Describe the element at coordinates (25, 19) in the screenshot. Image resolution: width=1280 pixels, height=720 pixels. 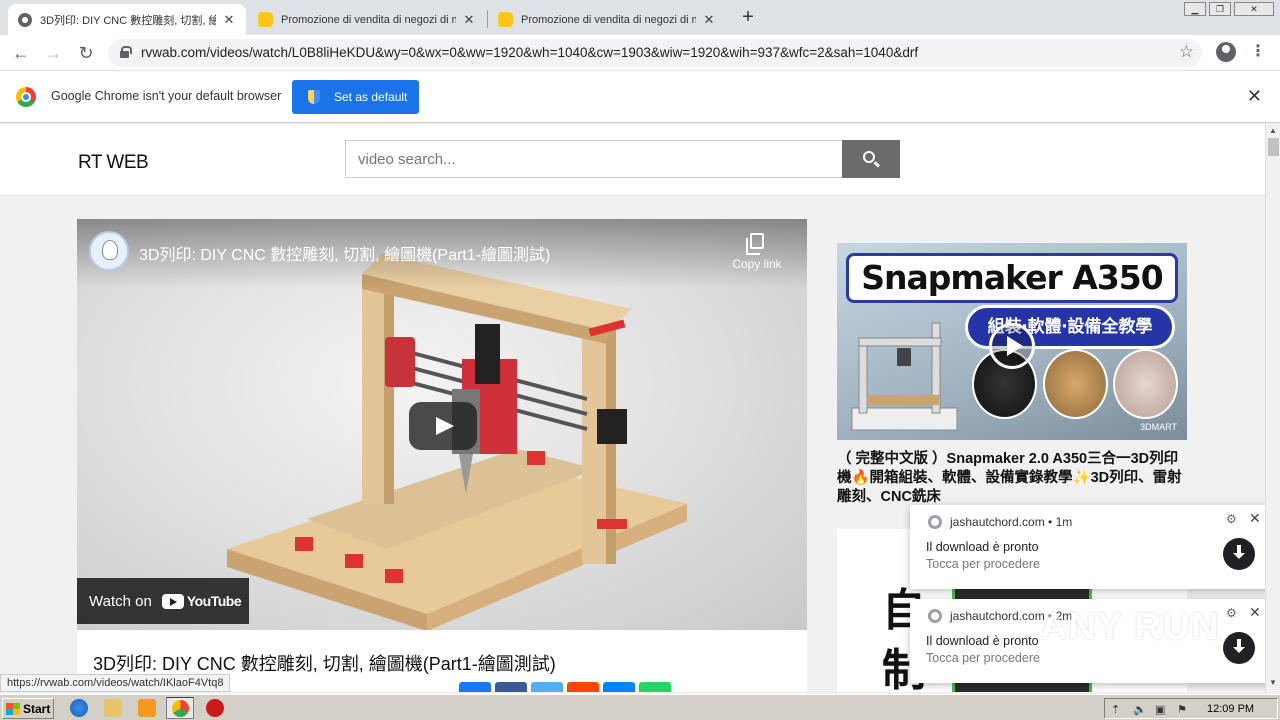
I see `chrome-circle-icon` at that location.